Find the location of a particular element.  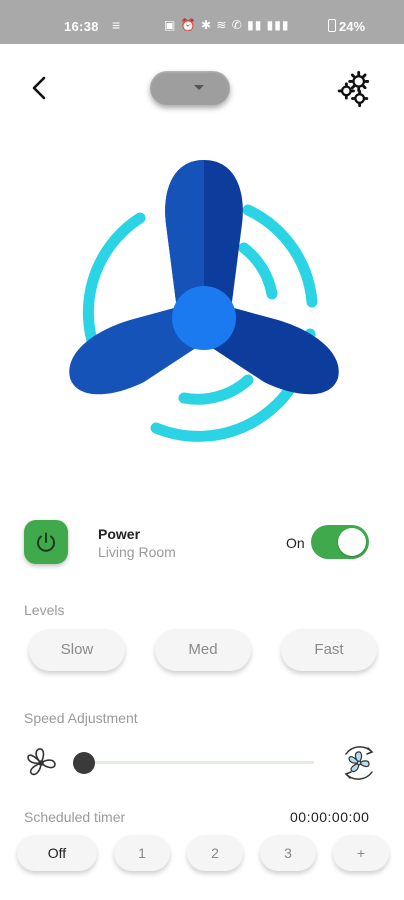

power-title: Power is located at coordinates (119, 534).